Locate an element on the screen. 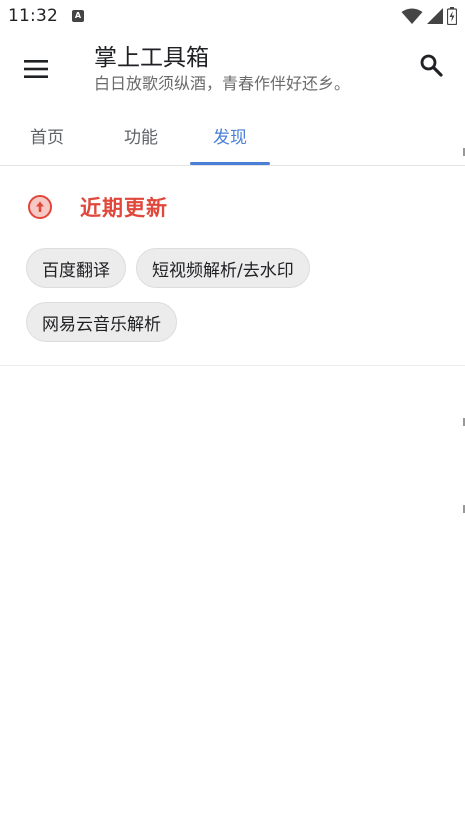 Image resolution: width=465 pixels, height=826 pixels. tab-home: 首页 is located at coordinates (47, 135).